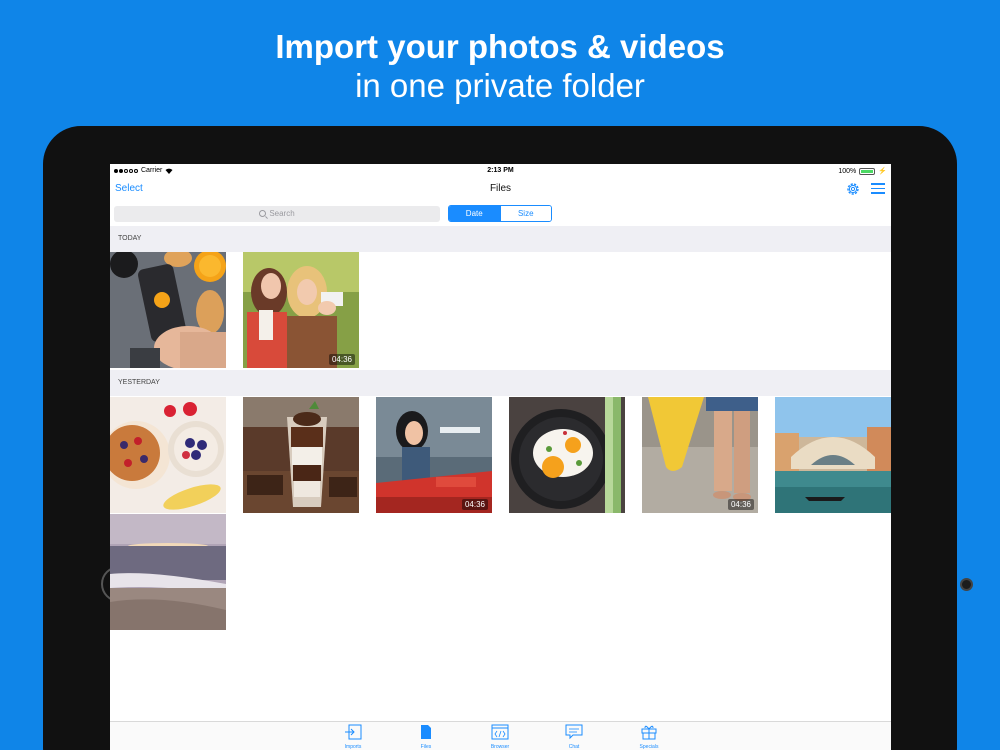 This screenshot has height=750, width=1000. I want to click on headline-line-1: Import your photos & videos, so click(500, 46).